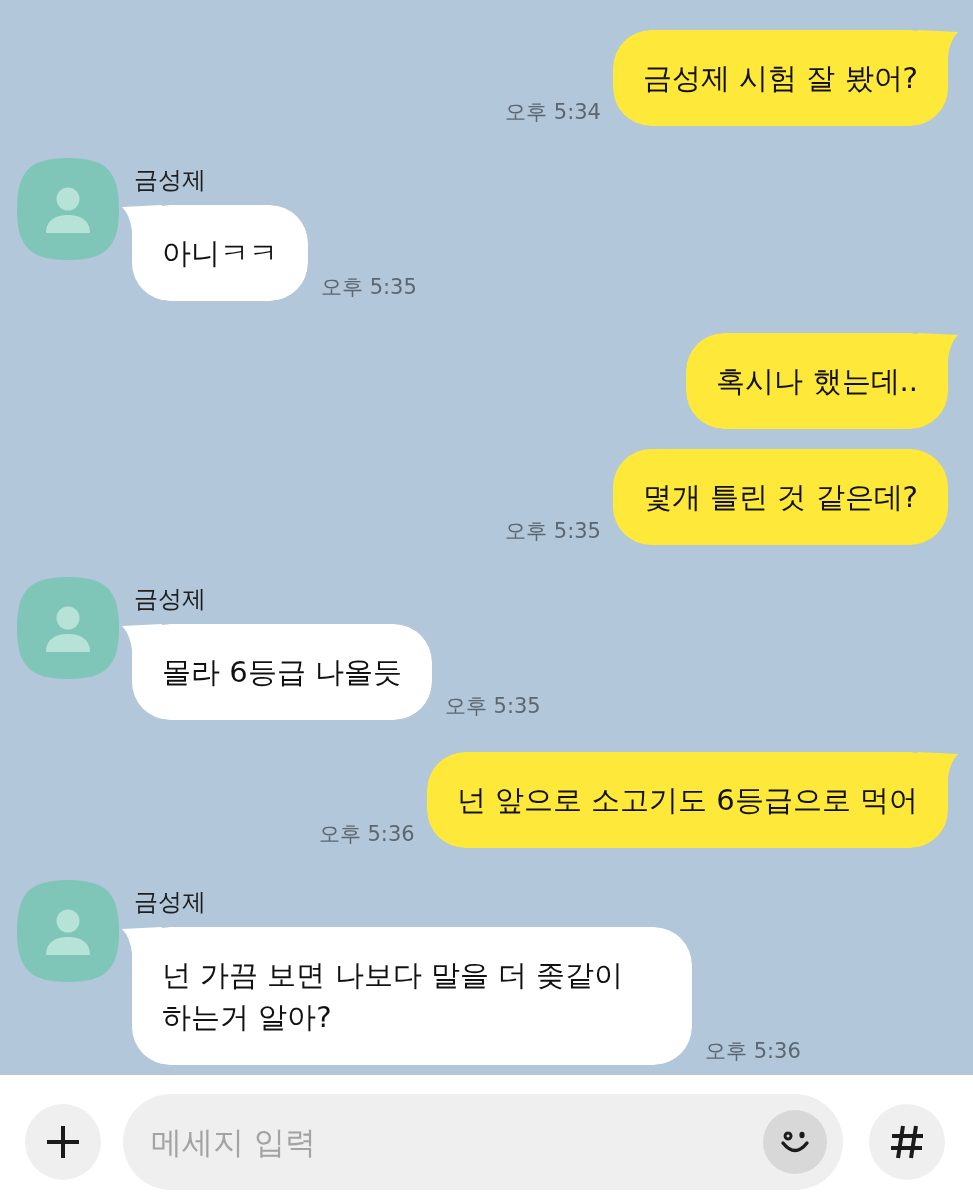  Describe the element at coordinates (553, 112) in the screenshot. I see `timestamp: 오후 5:34` at that location.